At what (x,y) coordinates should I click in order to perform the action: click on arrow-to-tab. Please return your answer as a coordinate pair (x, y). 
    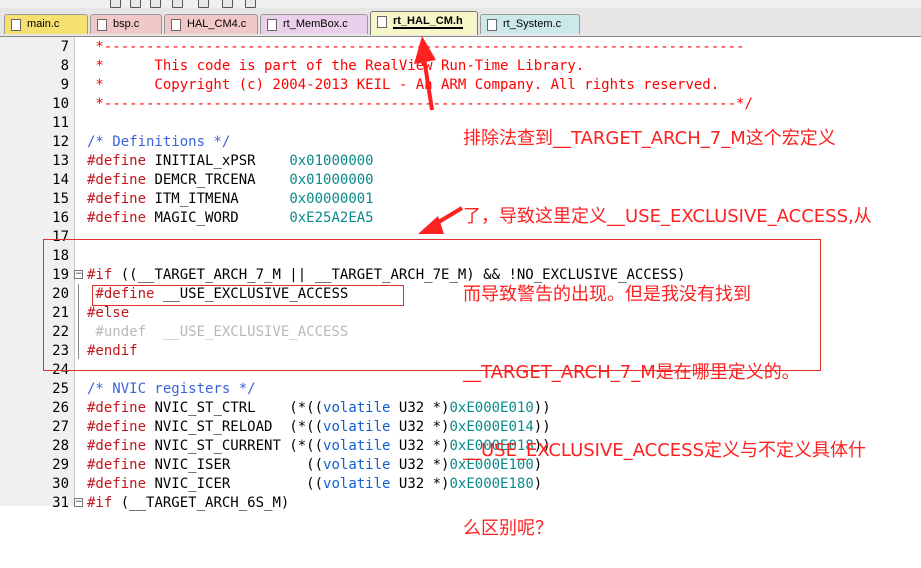
    Looking at the image, I should click on (428, 84).